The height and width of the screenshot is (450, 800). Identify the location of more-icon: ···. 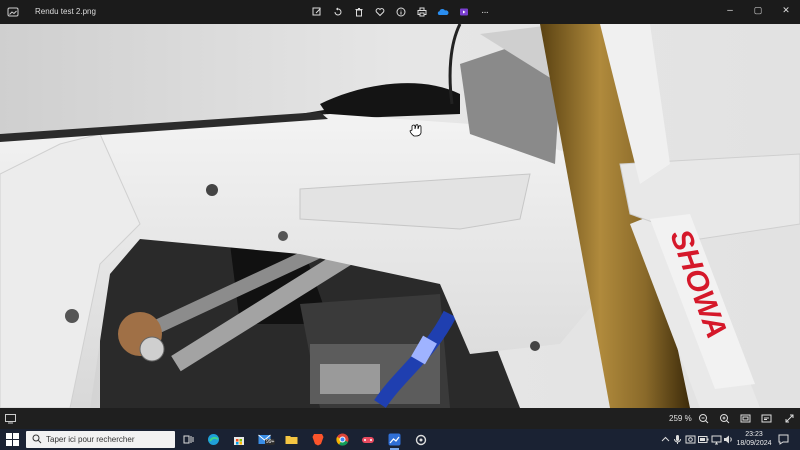
(485, 12).